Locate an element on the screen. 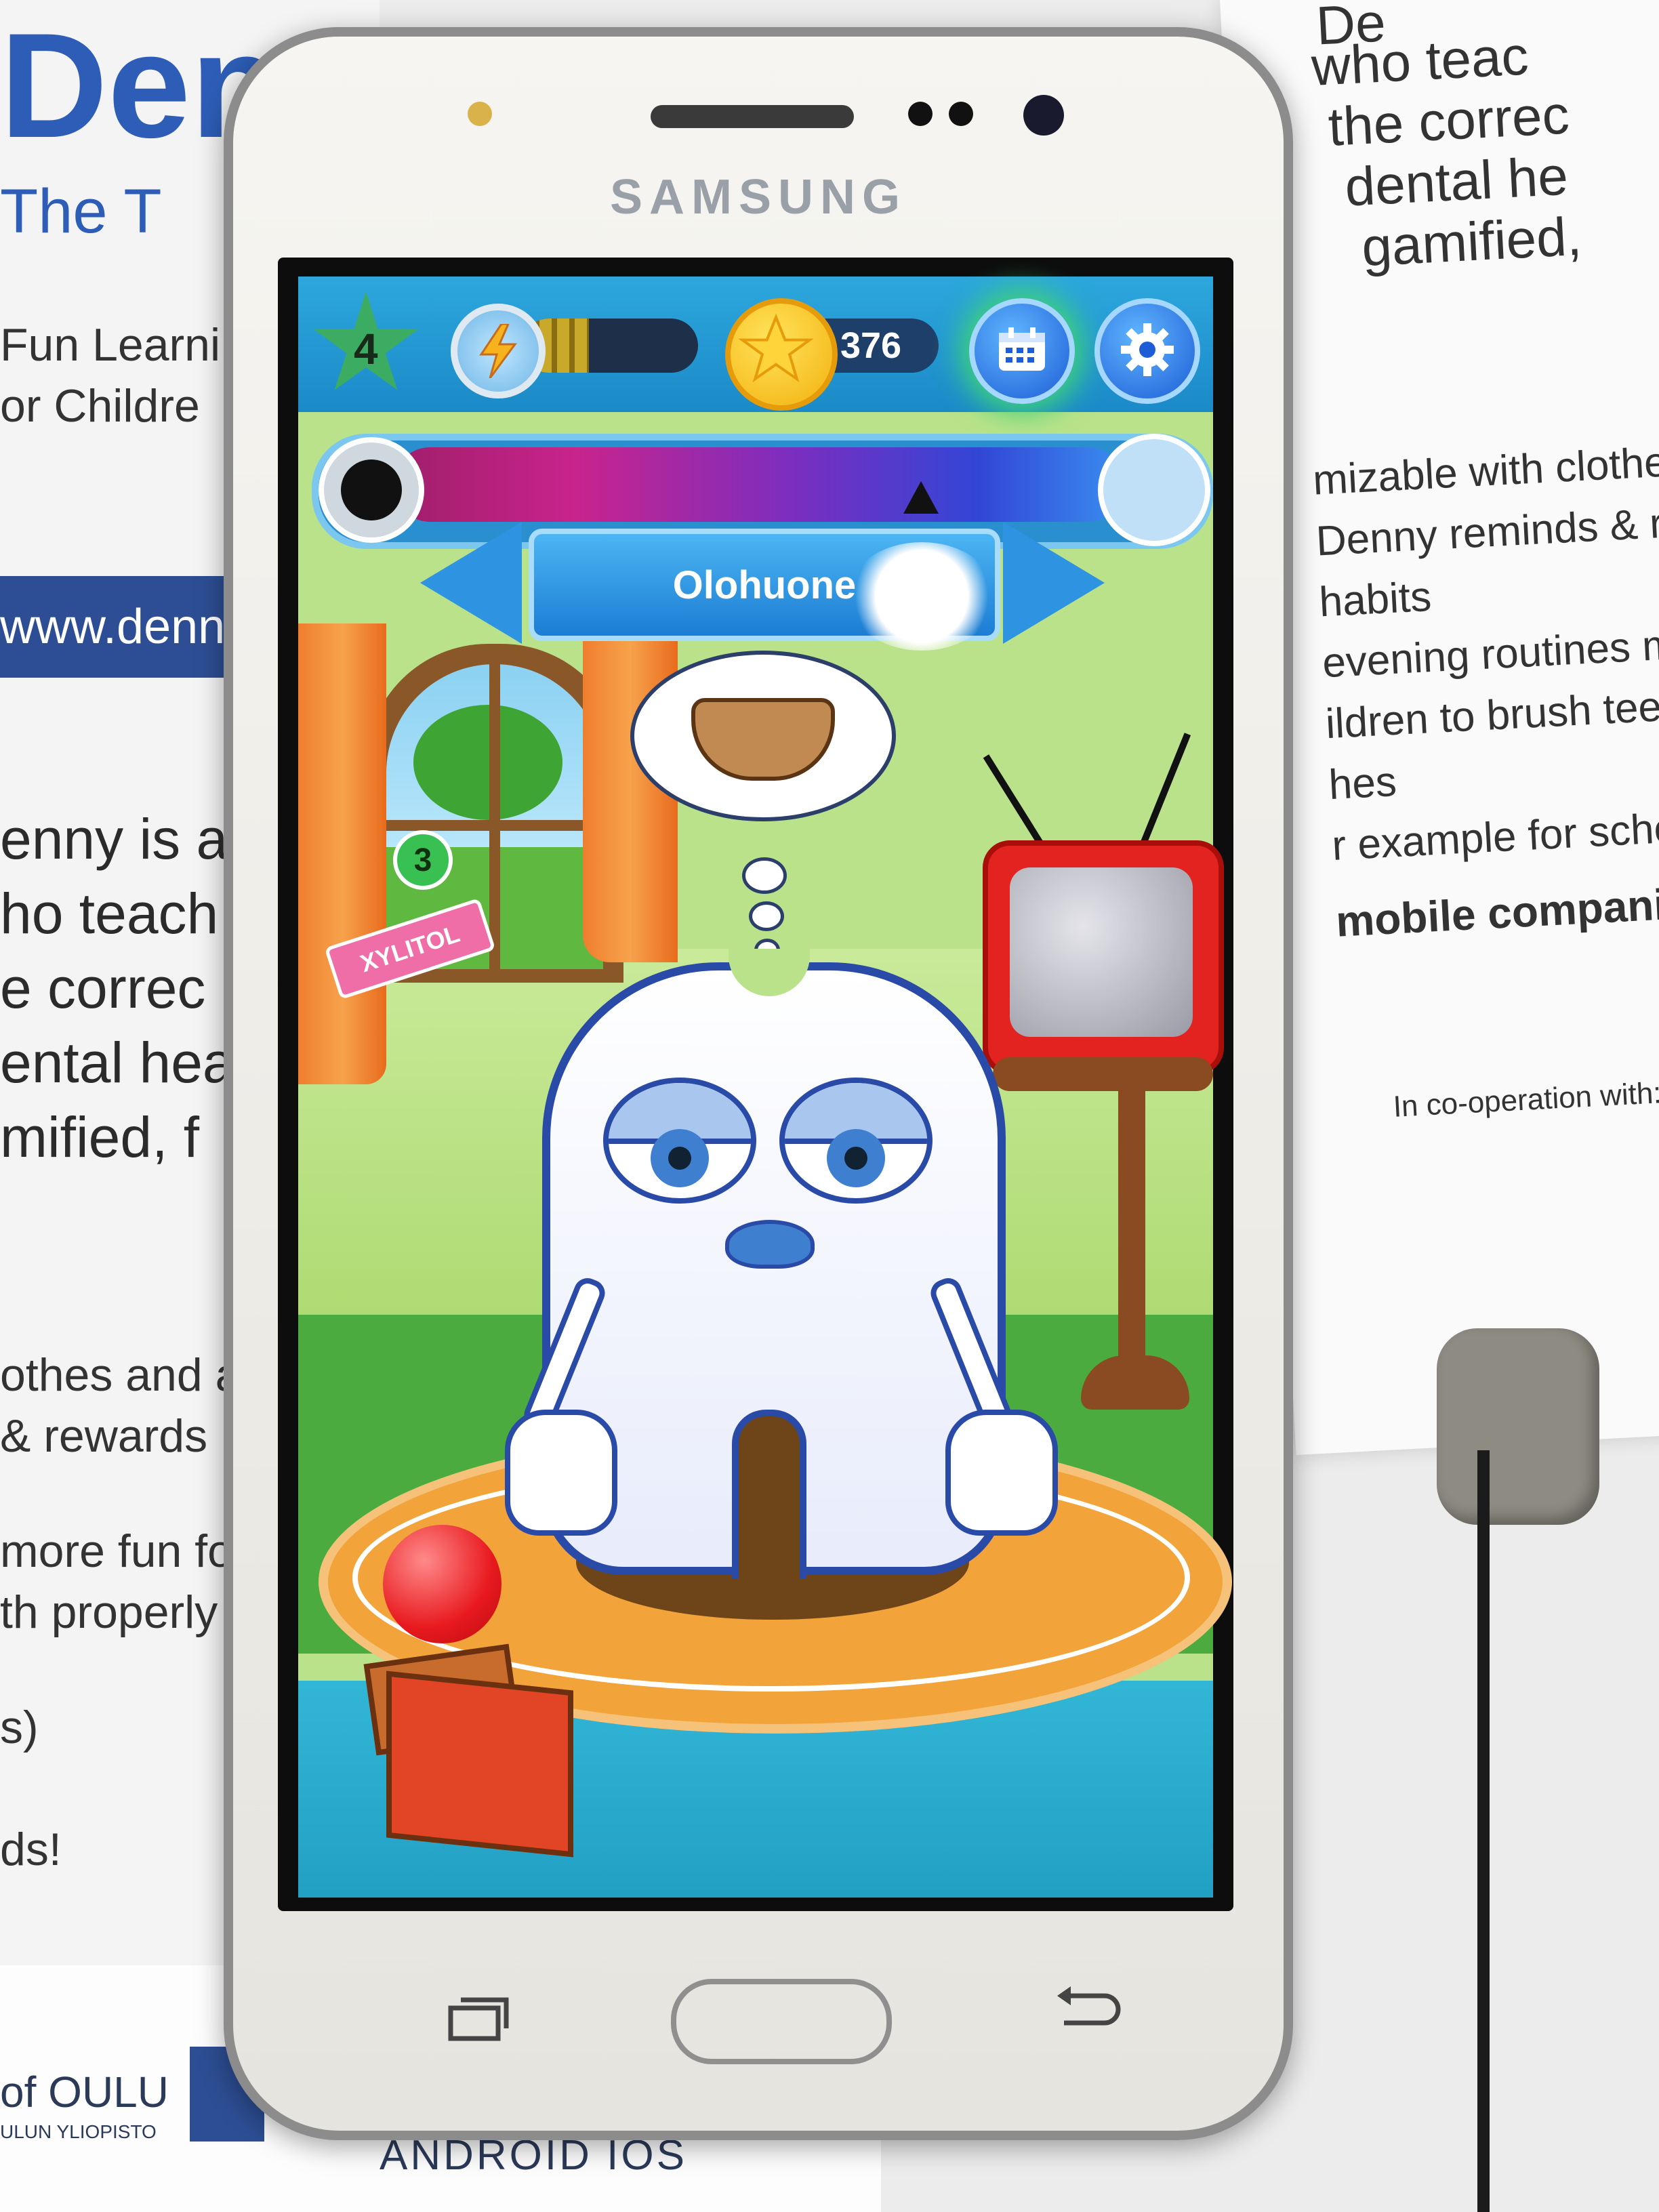 Image resolution: width=1659 pixels, height=2212 pixels. cable-plug is located at coordinates (1518, 1427).